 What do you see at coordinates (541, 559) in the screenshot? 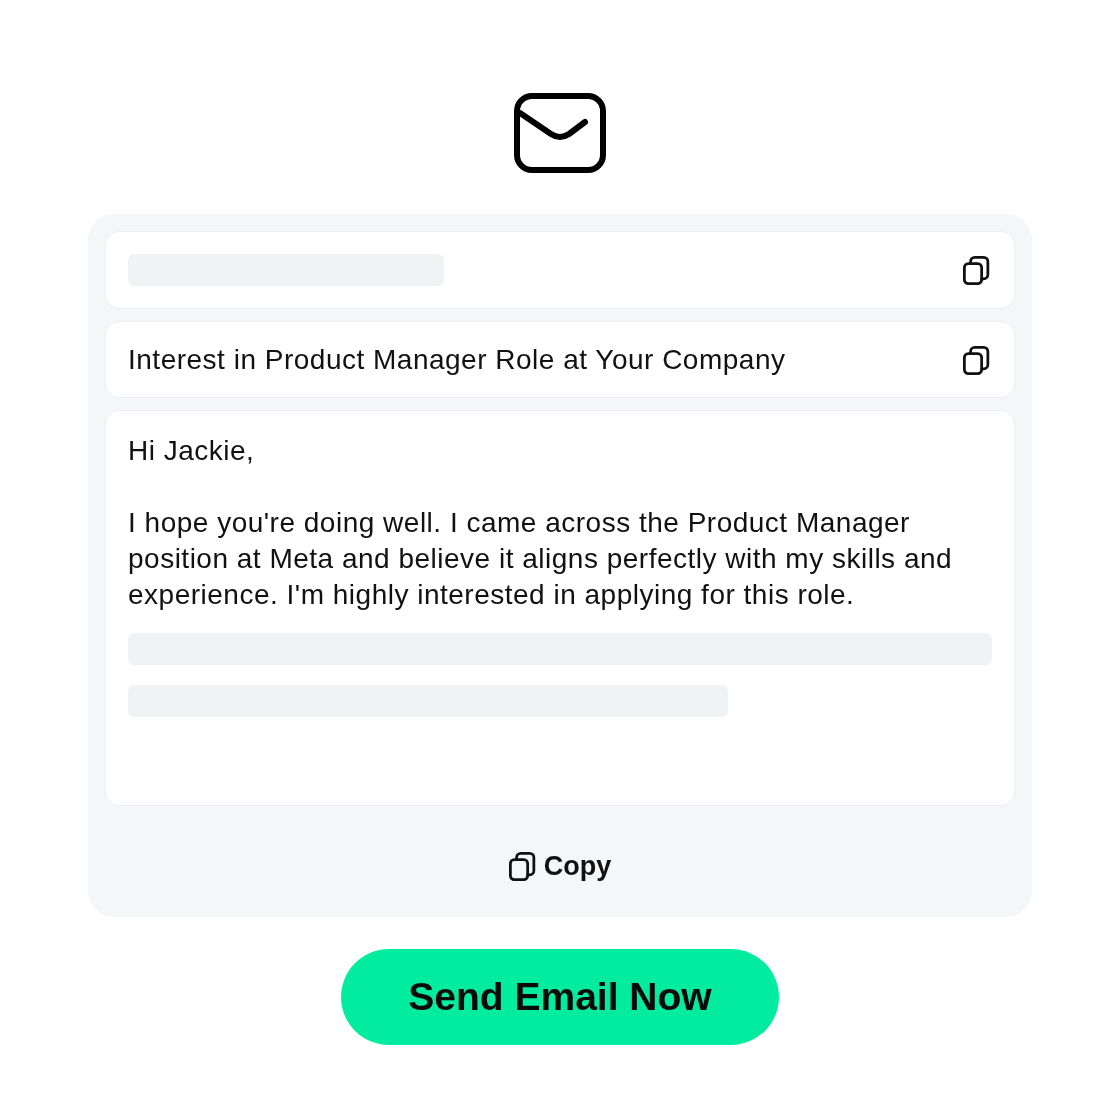
I see `message-paragraph: I hope you're doing well. I came across the Product Manager position at Meta and believe it aligns perfectly with my skills and experience. I'm highly interested in applying for this role.` at bounding box center [541, 559].